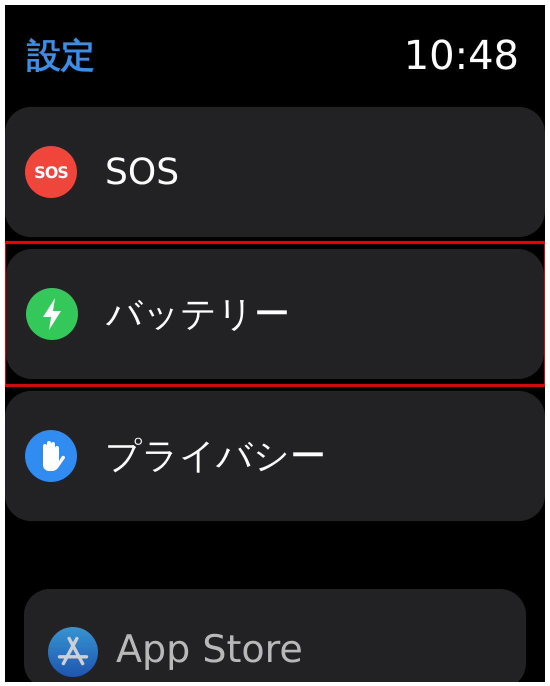 Image resolution: width=550 pixels, height=686 pixels. I want to click on sos-icon: SOS, so click(51, 172).